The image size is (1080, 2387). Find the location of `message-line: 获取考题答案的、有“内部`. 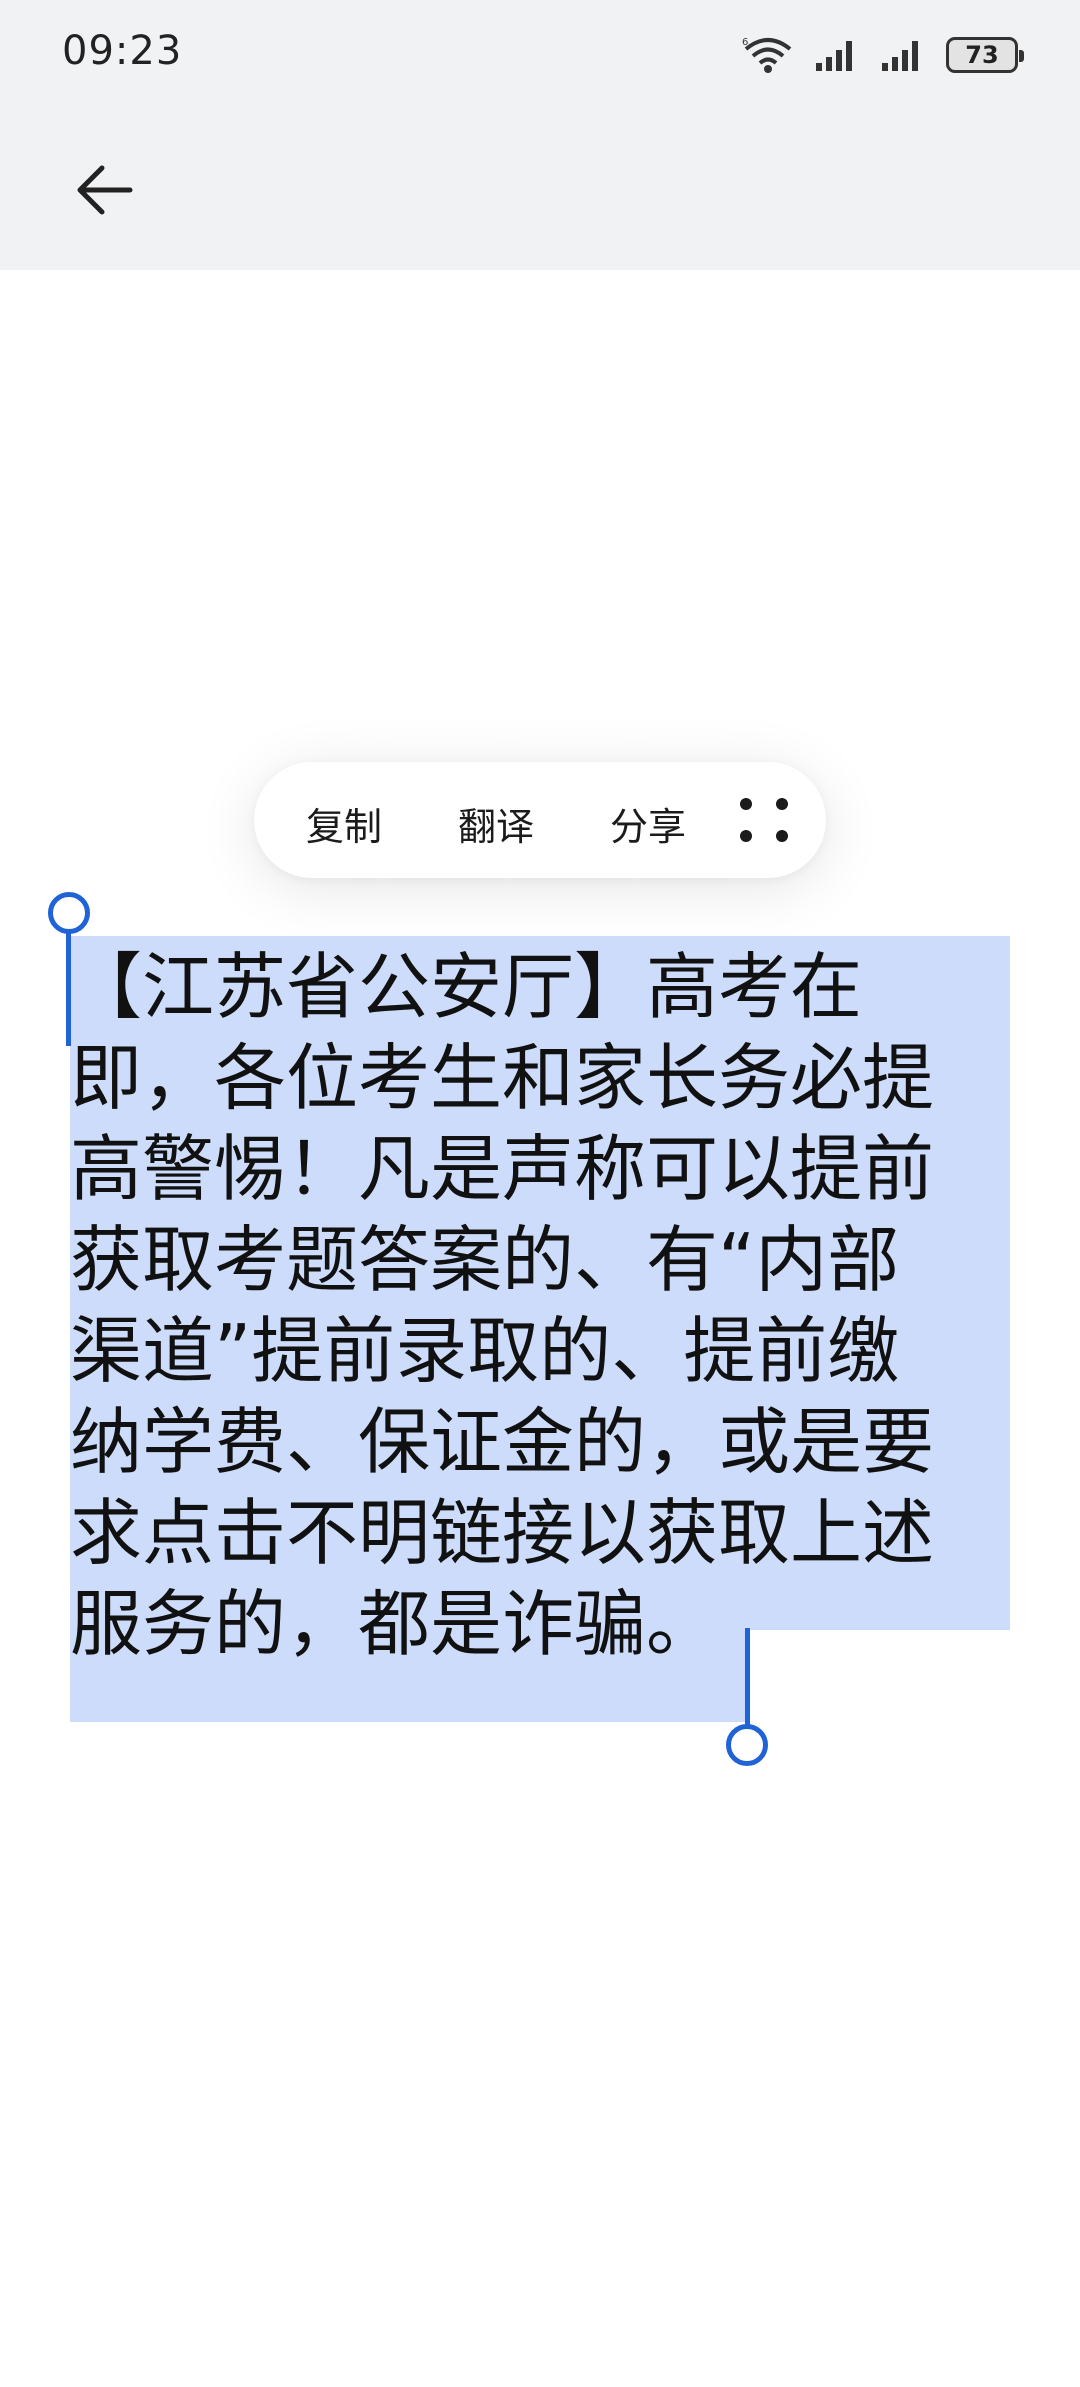

message-line: 获取考题答案的、有“内部 is located at coordinates (485, 1260).